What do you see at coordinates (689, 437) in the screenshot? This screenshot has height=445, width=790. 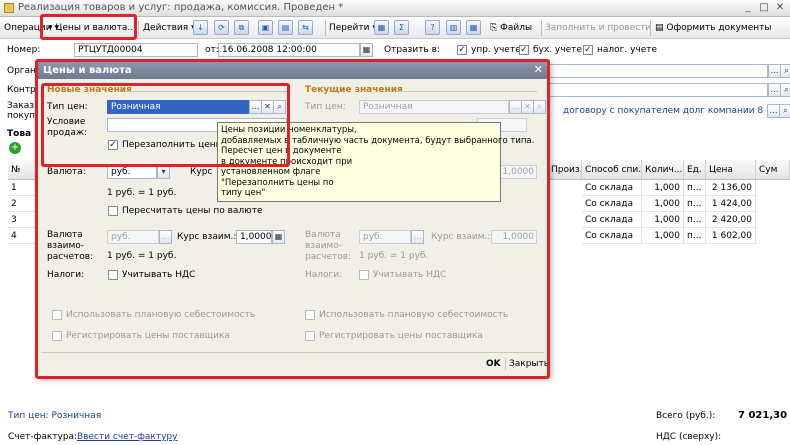 I see `vat-label: НДС (сверху):` at bounding box center [689, 437].